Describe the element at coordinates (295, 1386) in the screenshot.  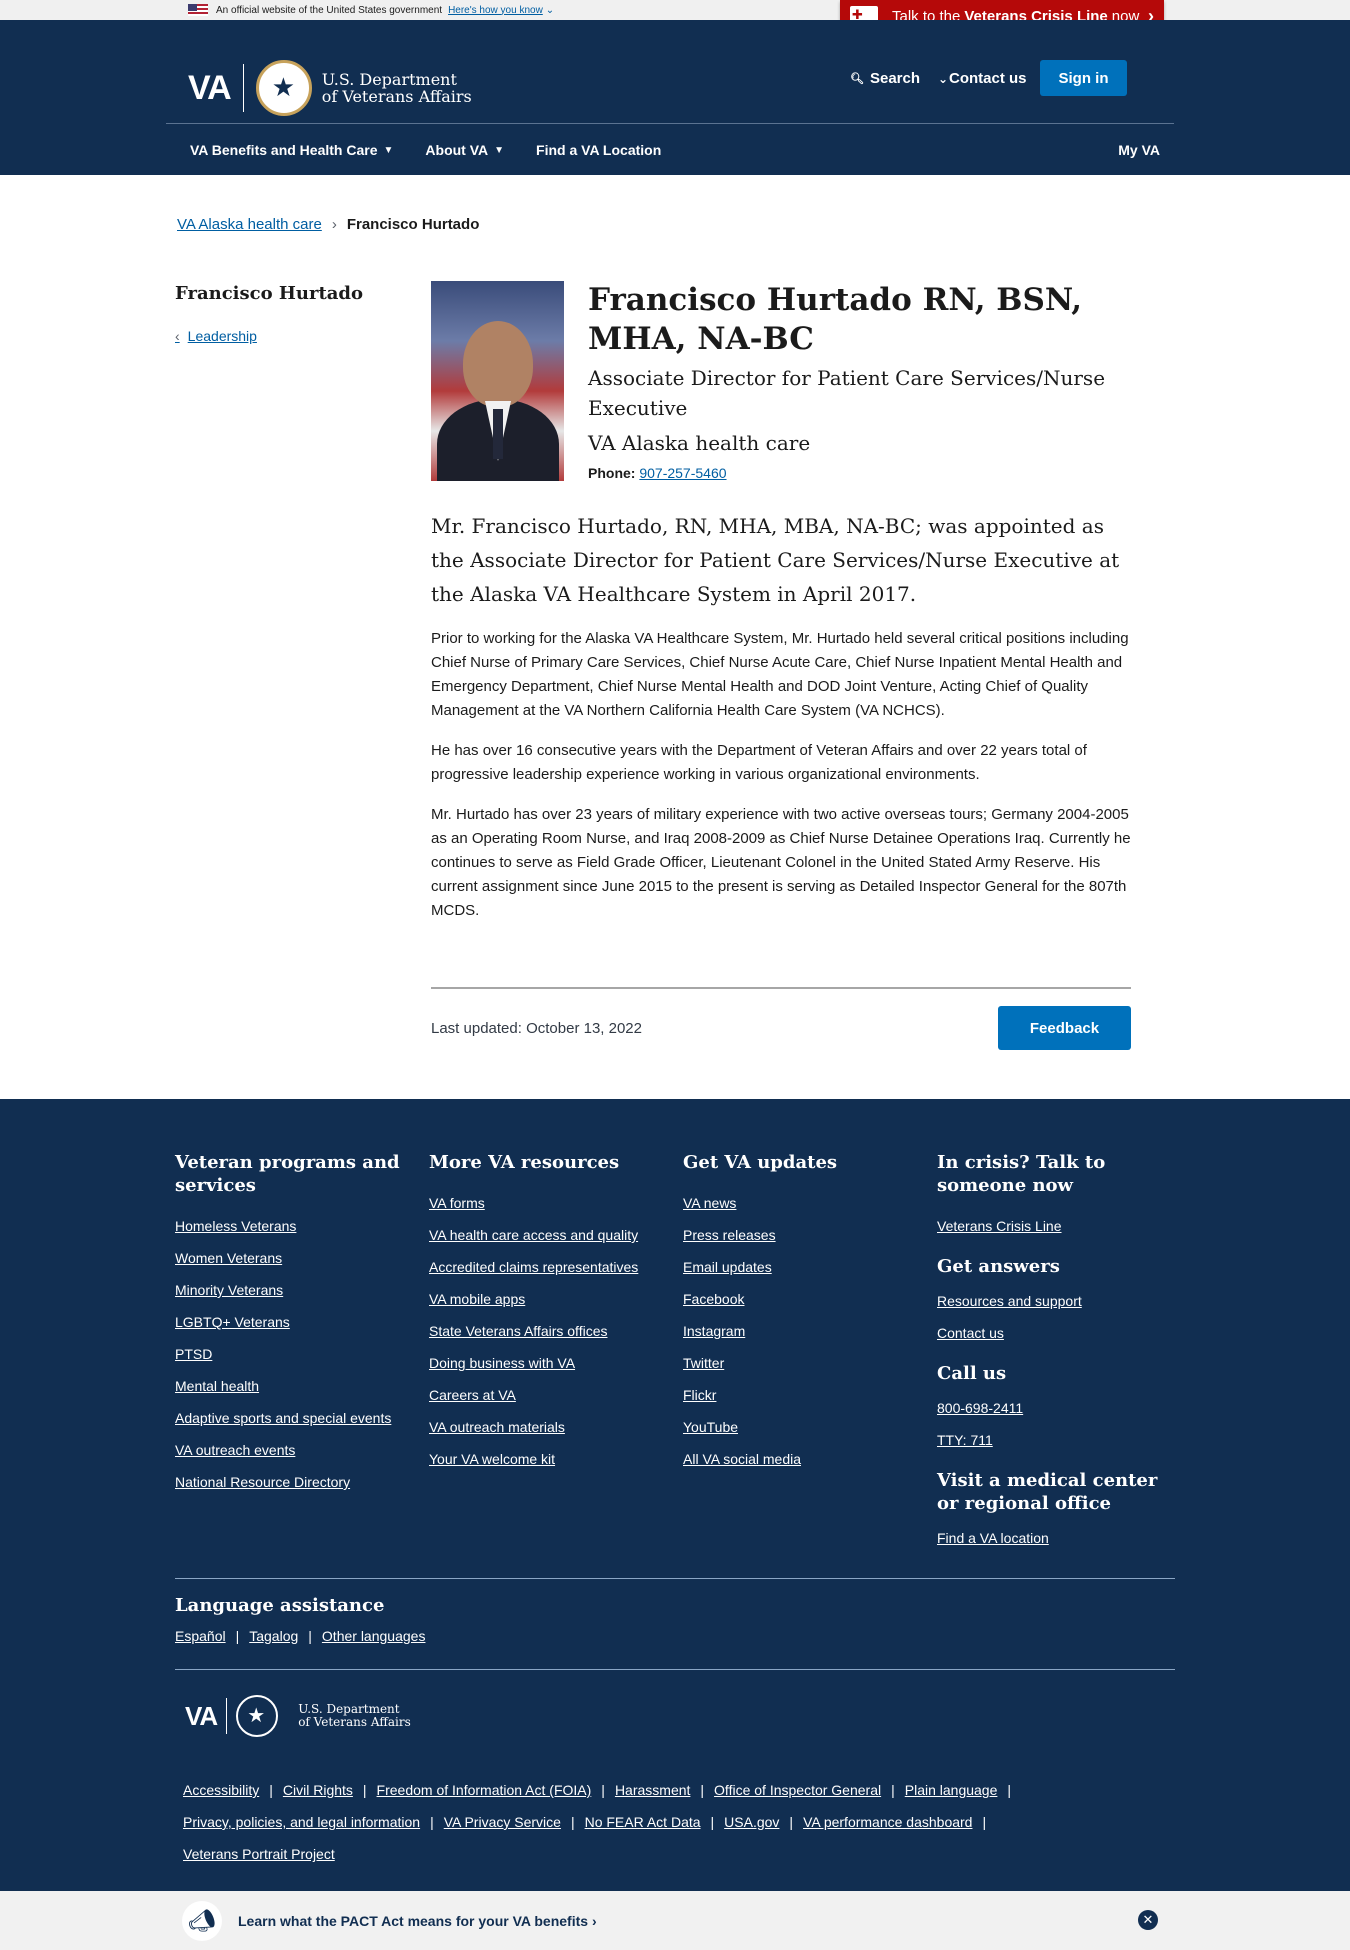
I see `footer-link: Mental health` at that location.